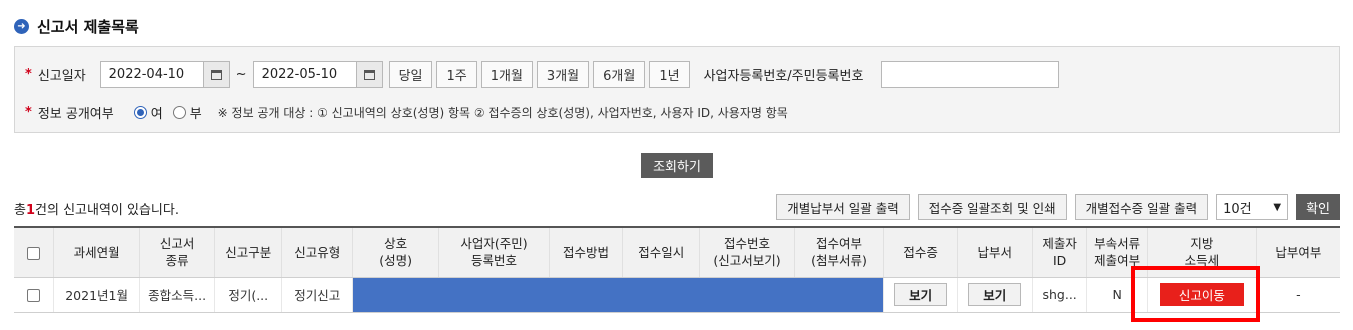 The height and width of the screenshot is (330, 1353). I want to click on date-to-input, so click(304, 74).